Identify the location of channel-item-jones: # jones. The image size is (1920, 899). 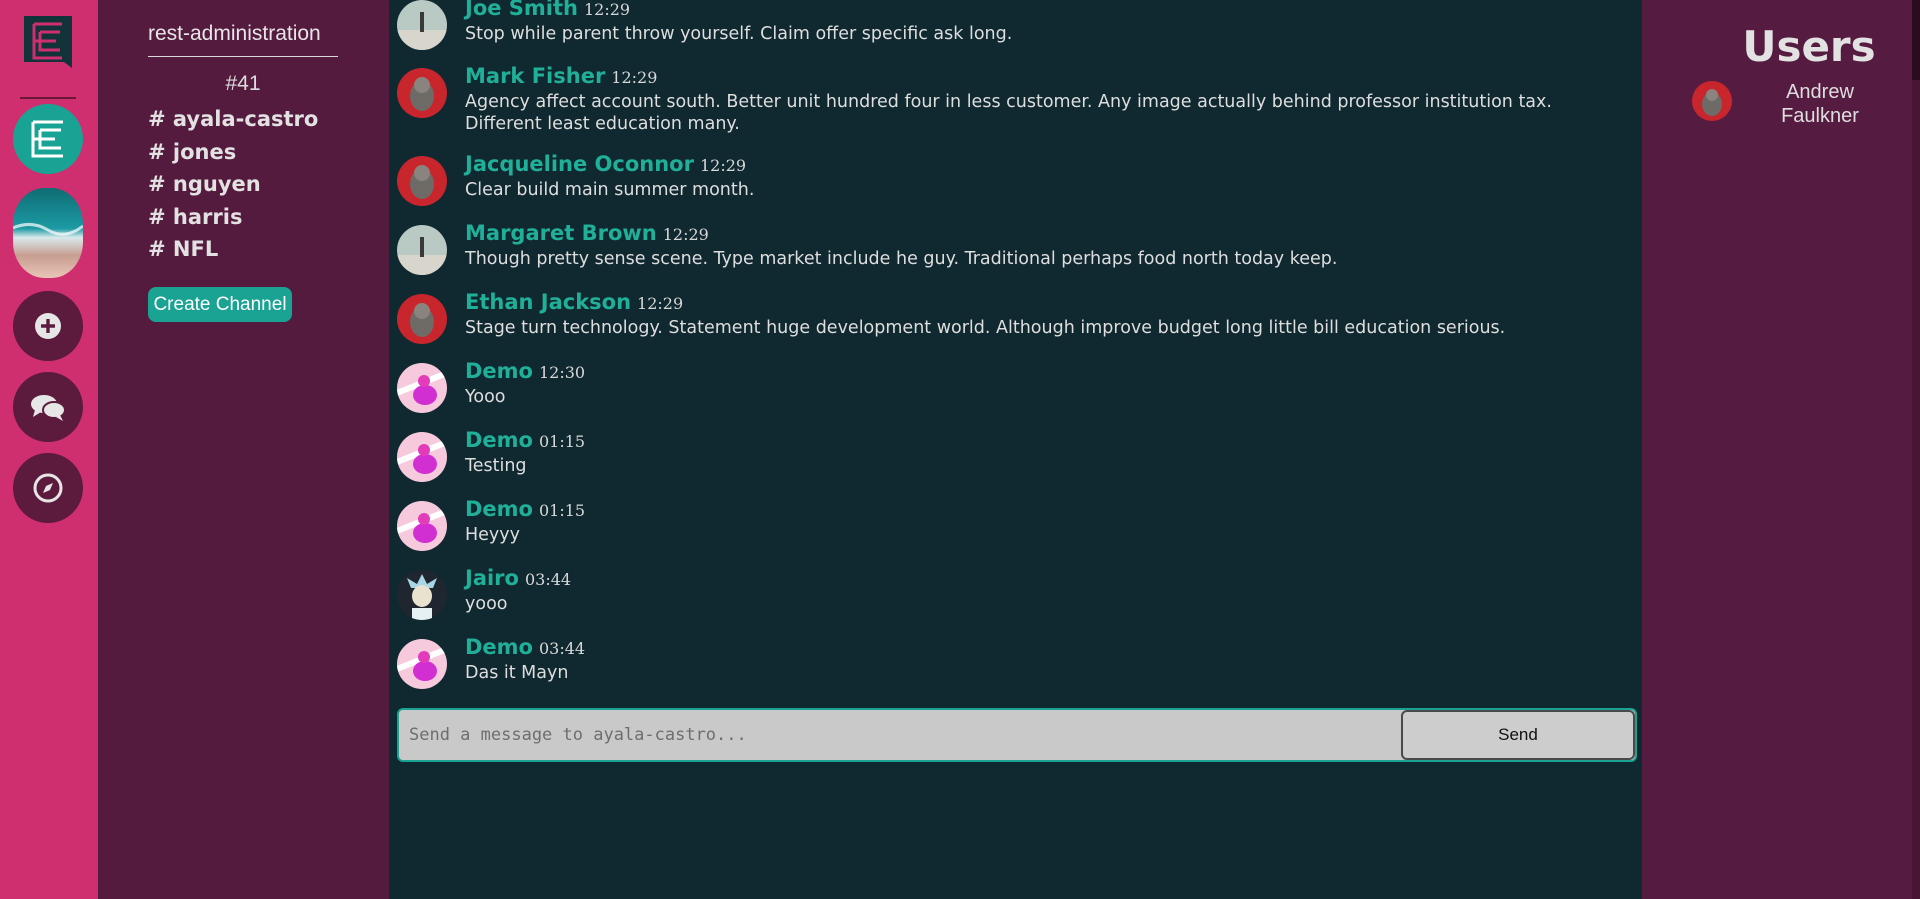
(233, 155).